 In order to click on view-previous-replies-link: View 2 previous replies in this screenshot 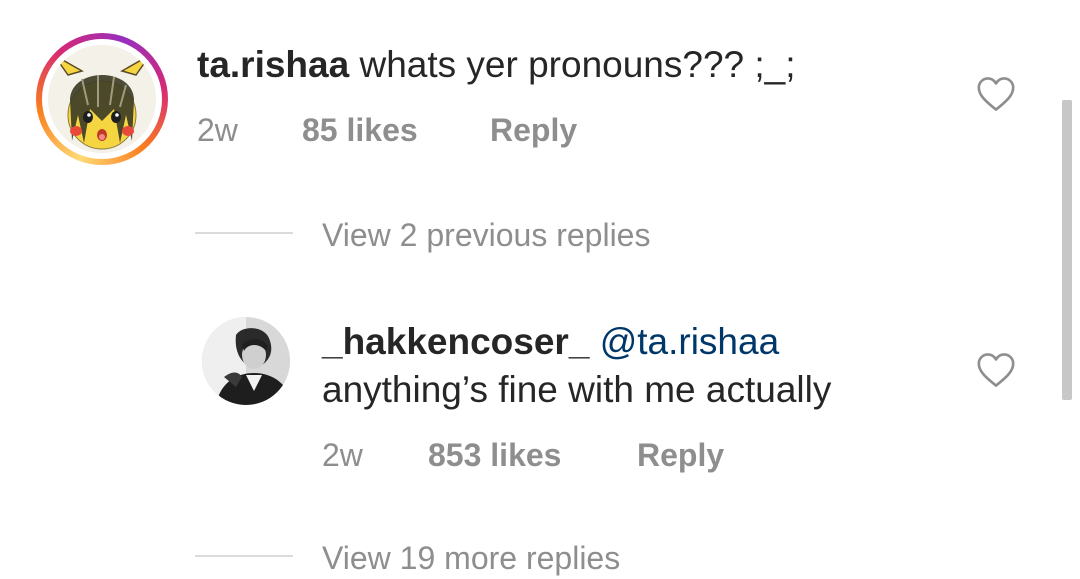, I will do `click(486, 235)`.